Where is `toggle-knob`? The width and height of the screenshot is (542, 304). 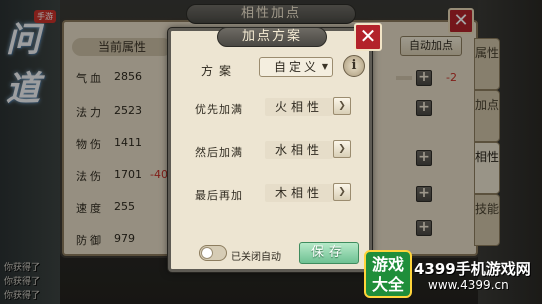
toggle-knob is located at coordinates (207, 253).